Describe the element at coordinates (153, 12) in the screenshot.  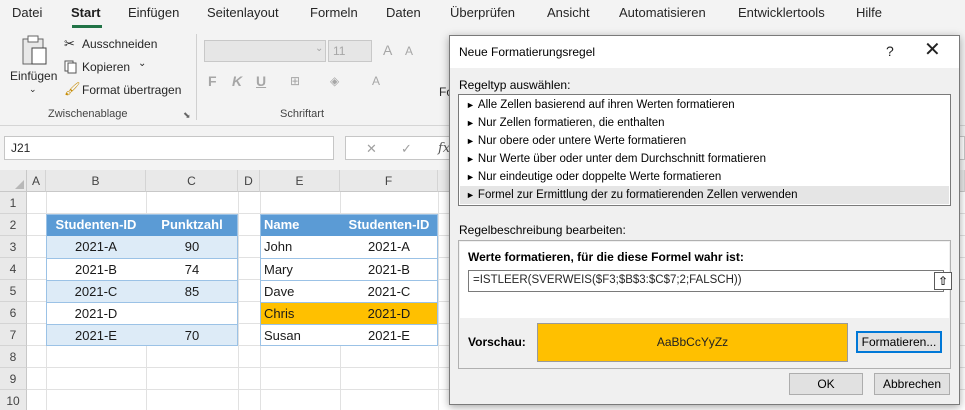
I see `menu-einfuegen: Einfügen` at that location.